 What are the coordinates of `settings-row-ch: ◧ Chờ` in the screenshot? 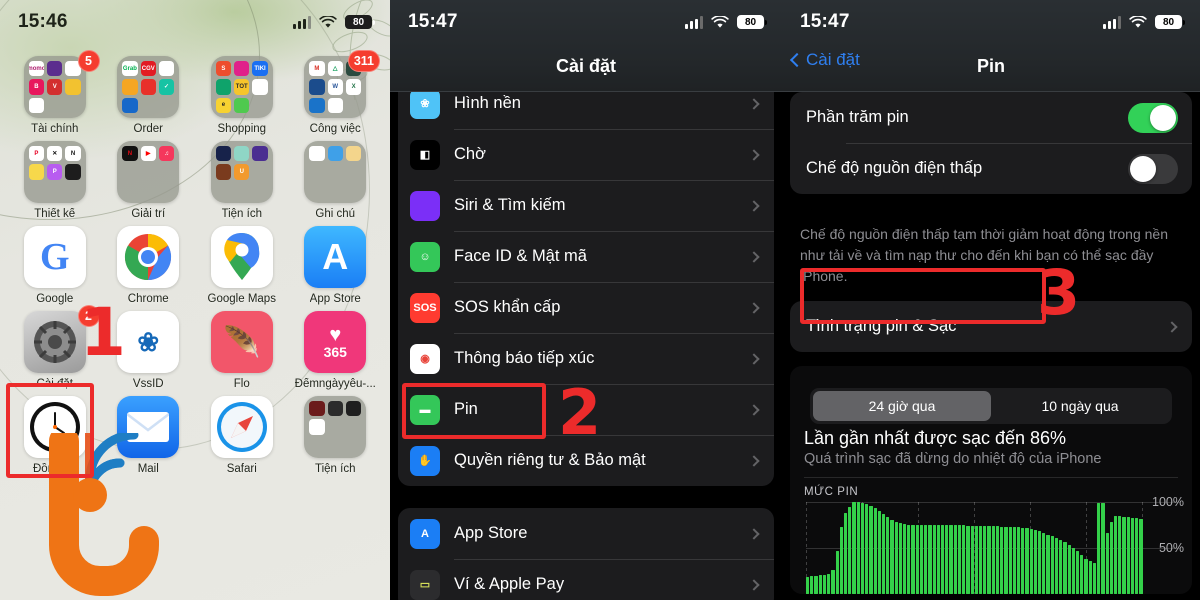 It's located at (586, 154).